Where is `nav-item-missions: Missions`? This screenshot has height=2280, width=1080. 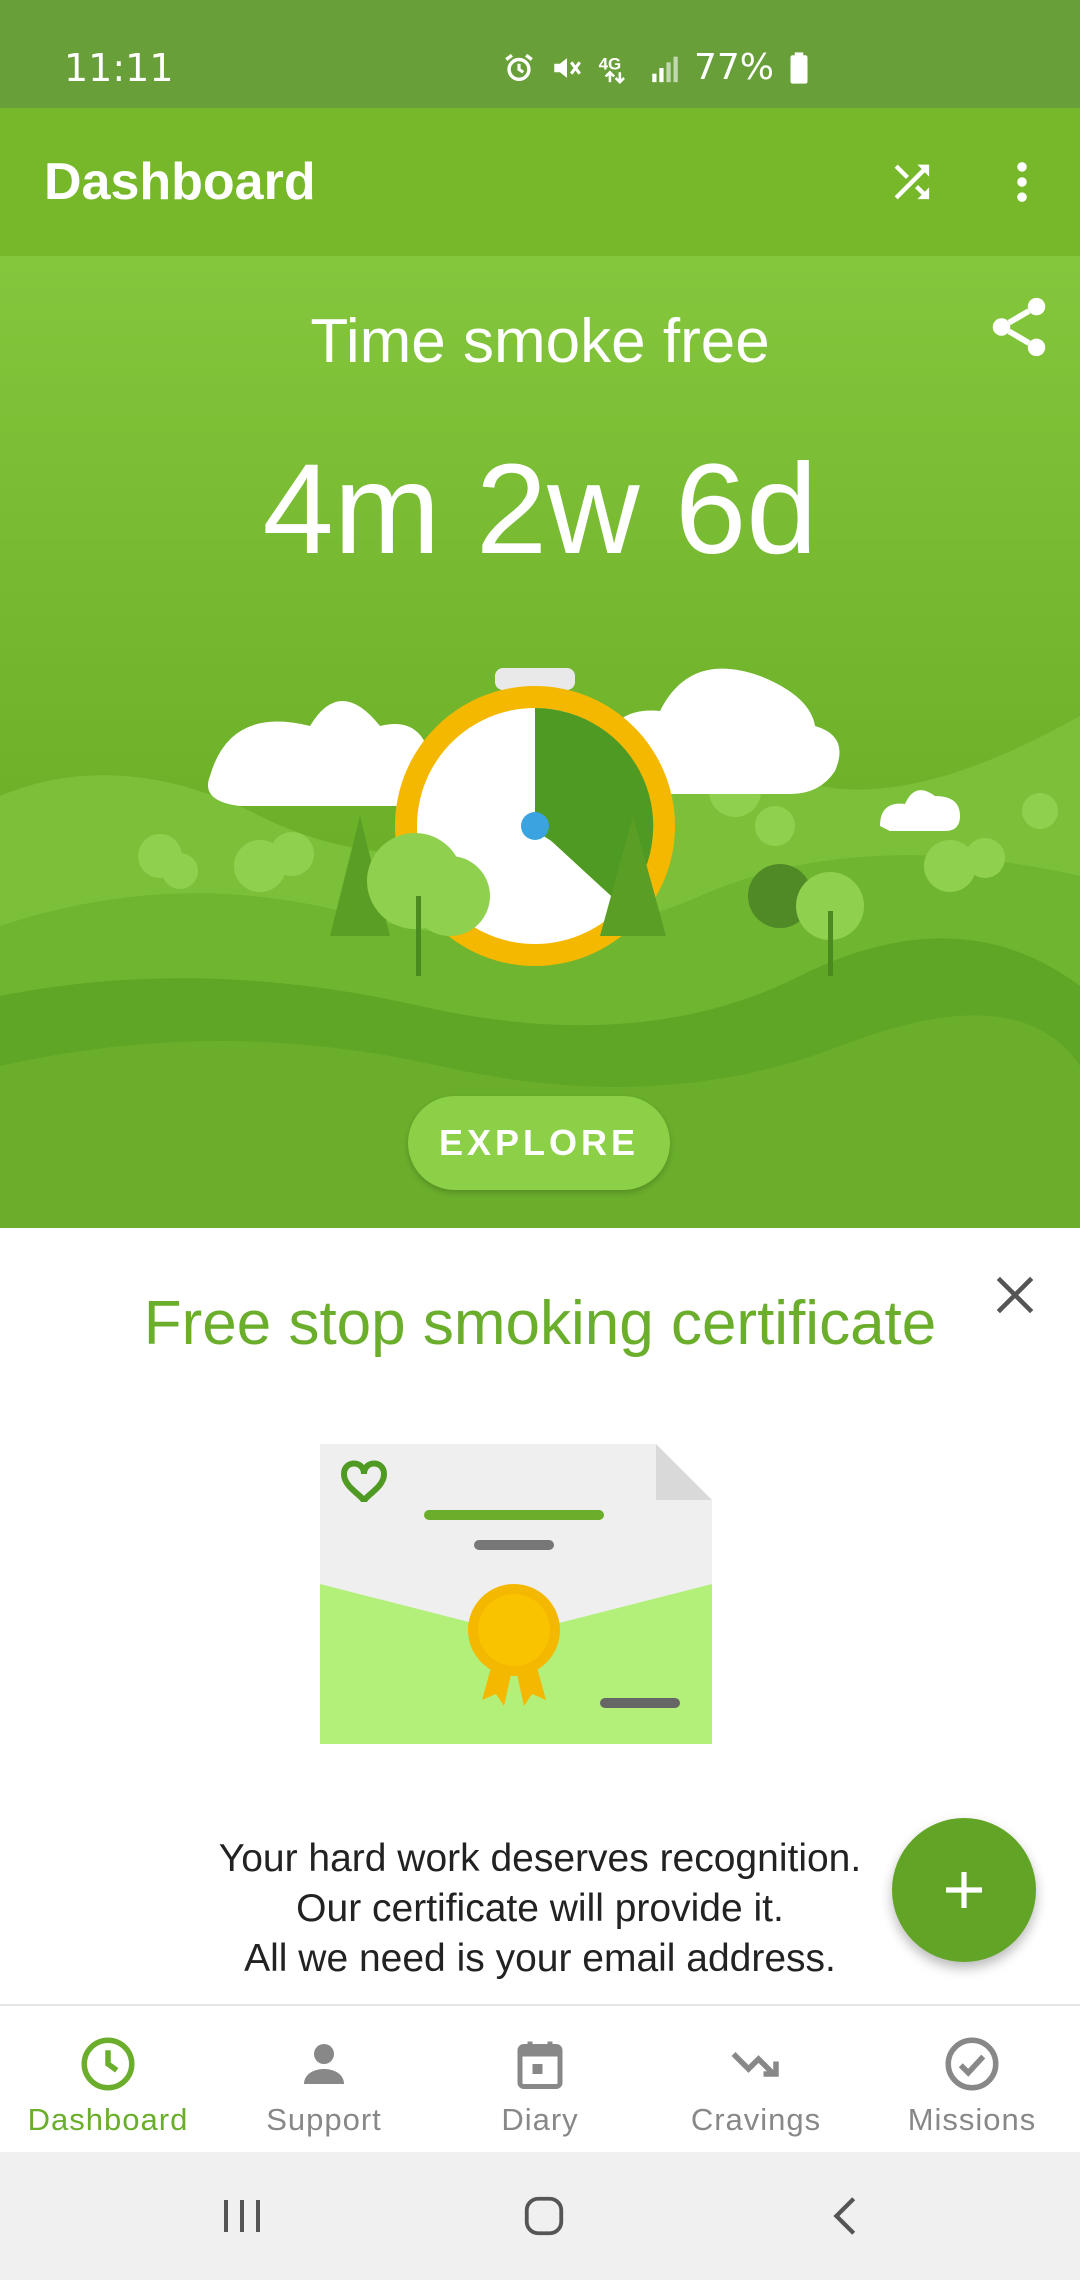
nav-item-missions: Missions is located at coordinates (972, 2080).